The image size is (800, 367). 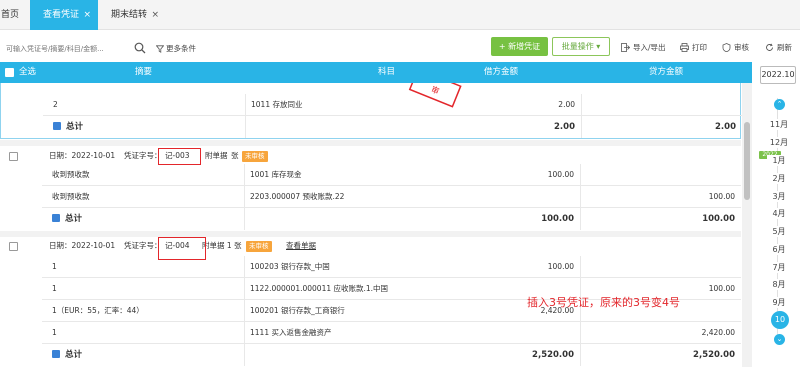 I want to click on more-filters-button: 更多条件, so click(x=176, y=48).